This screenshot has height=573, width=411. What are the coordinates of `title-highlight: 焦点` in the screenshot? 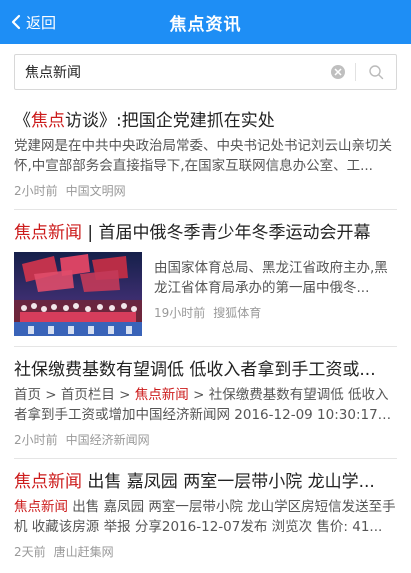 It's located at (48, 121).